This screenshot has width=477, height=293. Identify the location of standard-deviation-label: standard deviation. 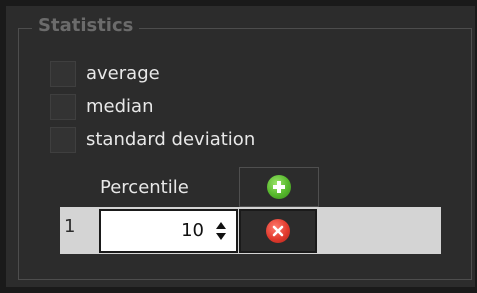
(171, 139).